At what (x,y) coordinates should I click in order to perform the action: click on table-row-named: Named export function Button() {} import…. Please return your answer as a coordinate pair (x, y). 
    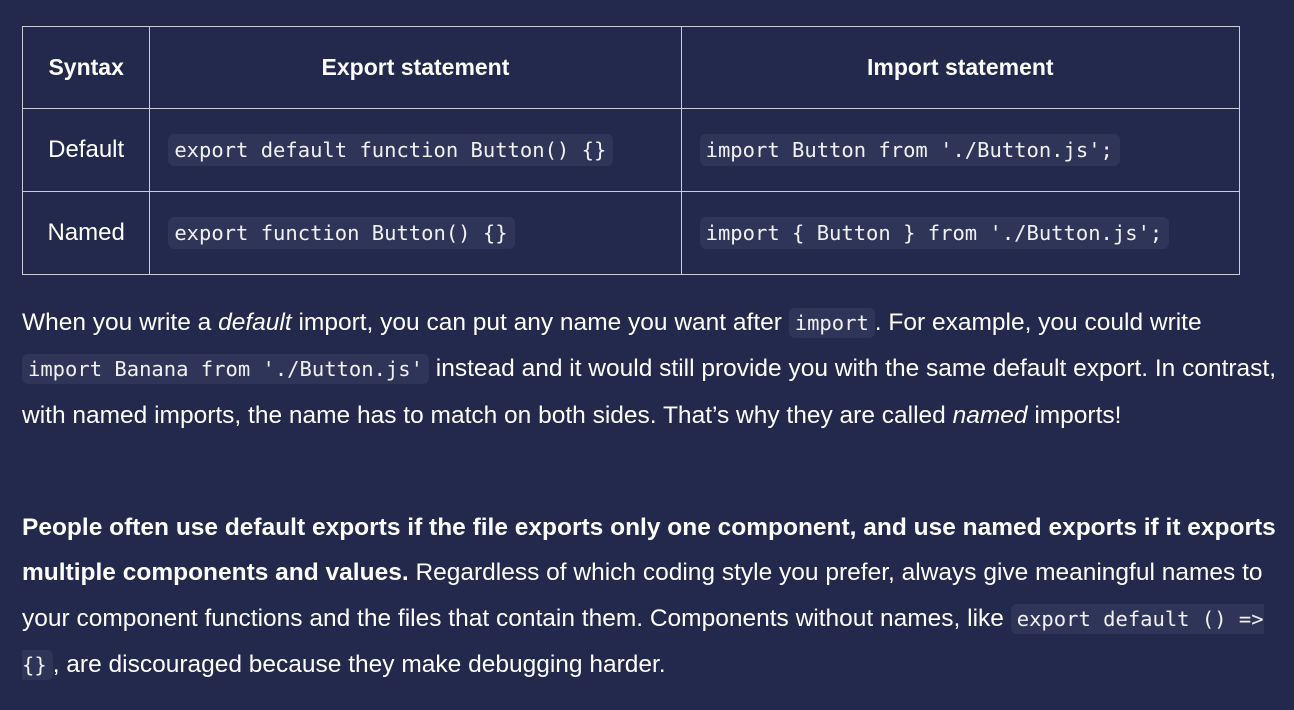
    Looking at the image, I should click on (631, 233).